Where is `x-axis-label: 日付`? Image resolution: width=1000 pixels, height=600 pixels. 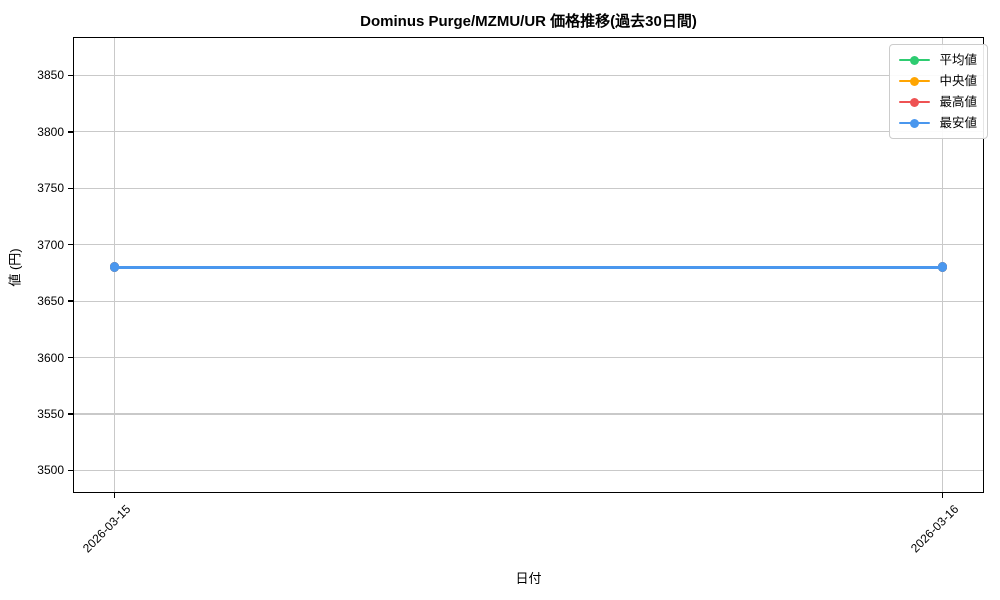
x-axis-label: 日付 is located at coordinates (528, 578).